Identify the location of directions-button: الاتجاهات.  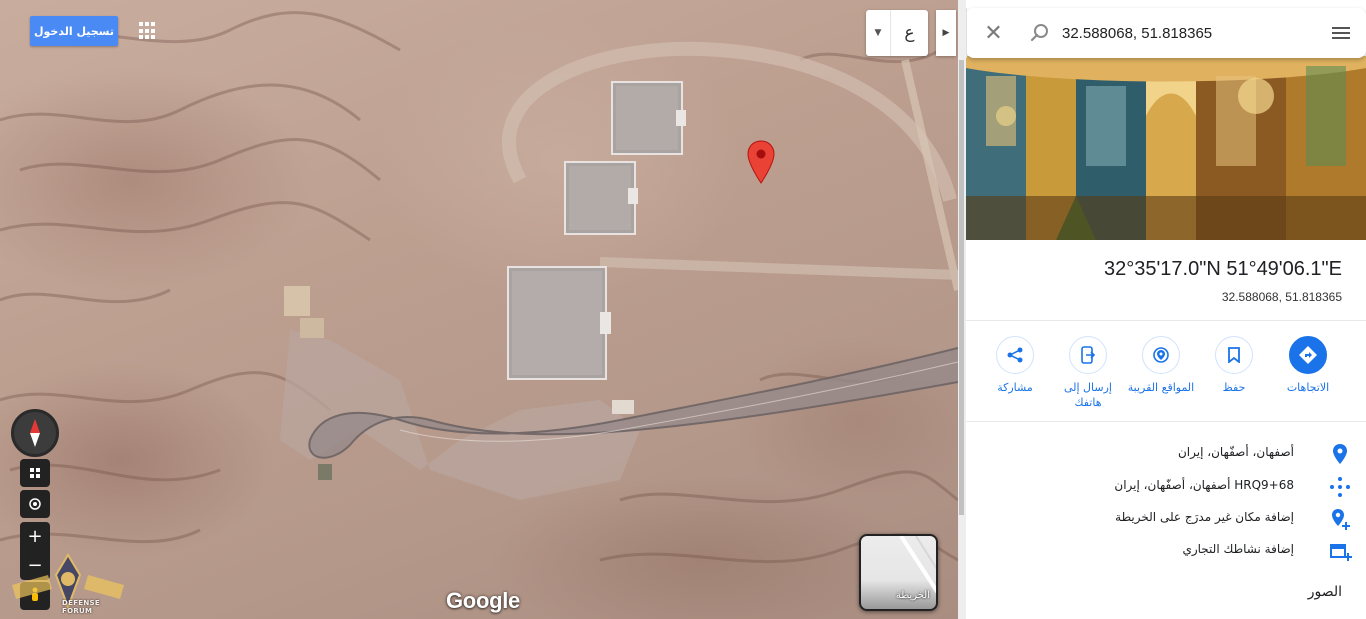
(1308, 365).